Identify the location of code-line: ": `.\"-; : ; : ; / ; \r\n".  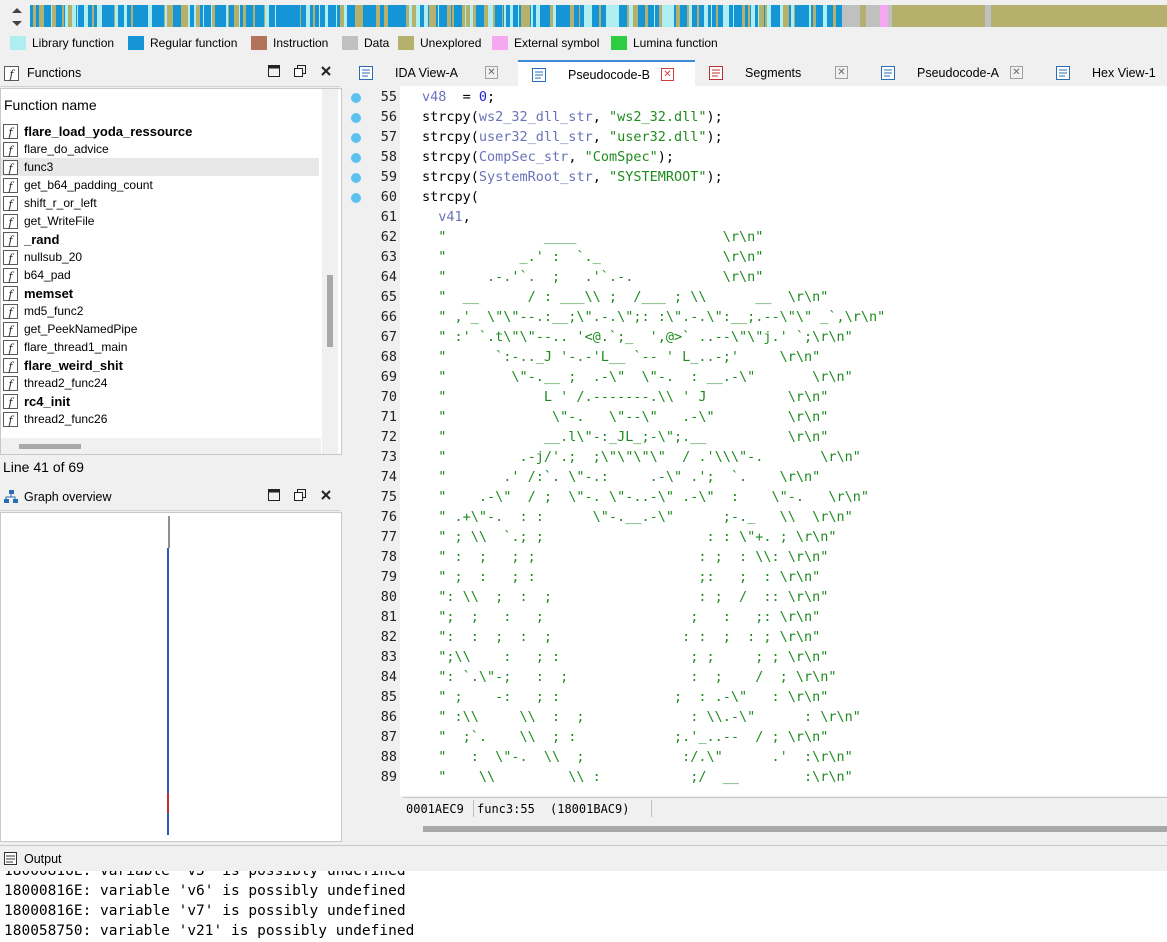
(629, 677).